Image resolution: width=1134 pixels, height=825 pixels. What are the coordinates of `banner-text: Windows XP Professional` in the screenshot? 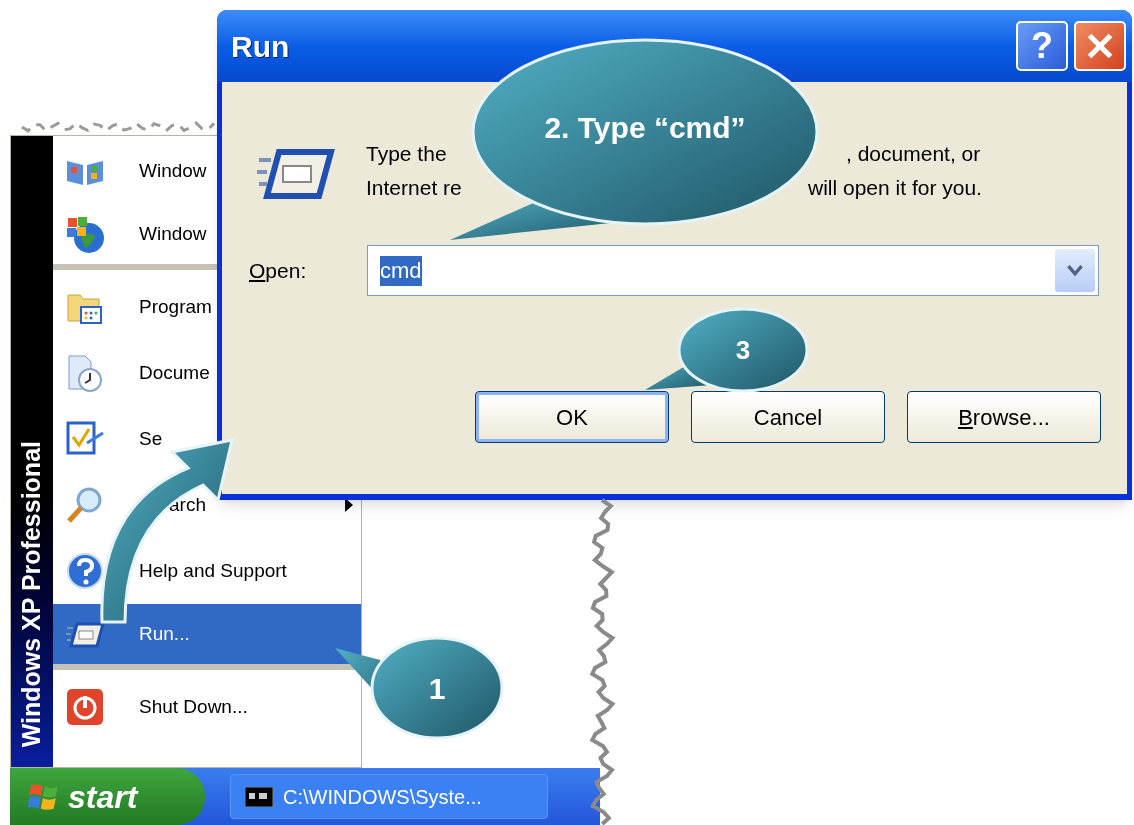 It's located at (31, 593).